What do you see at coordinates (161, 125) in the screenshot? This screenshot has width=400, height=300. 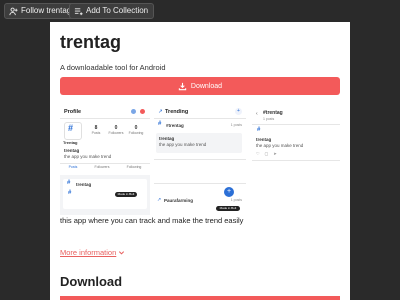 I see `tag-logo` at bounding box center [161, 125].